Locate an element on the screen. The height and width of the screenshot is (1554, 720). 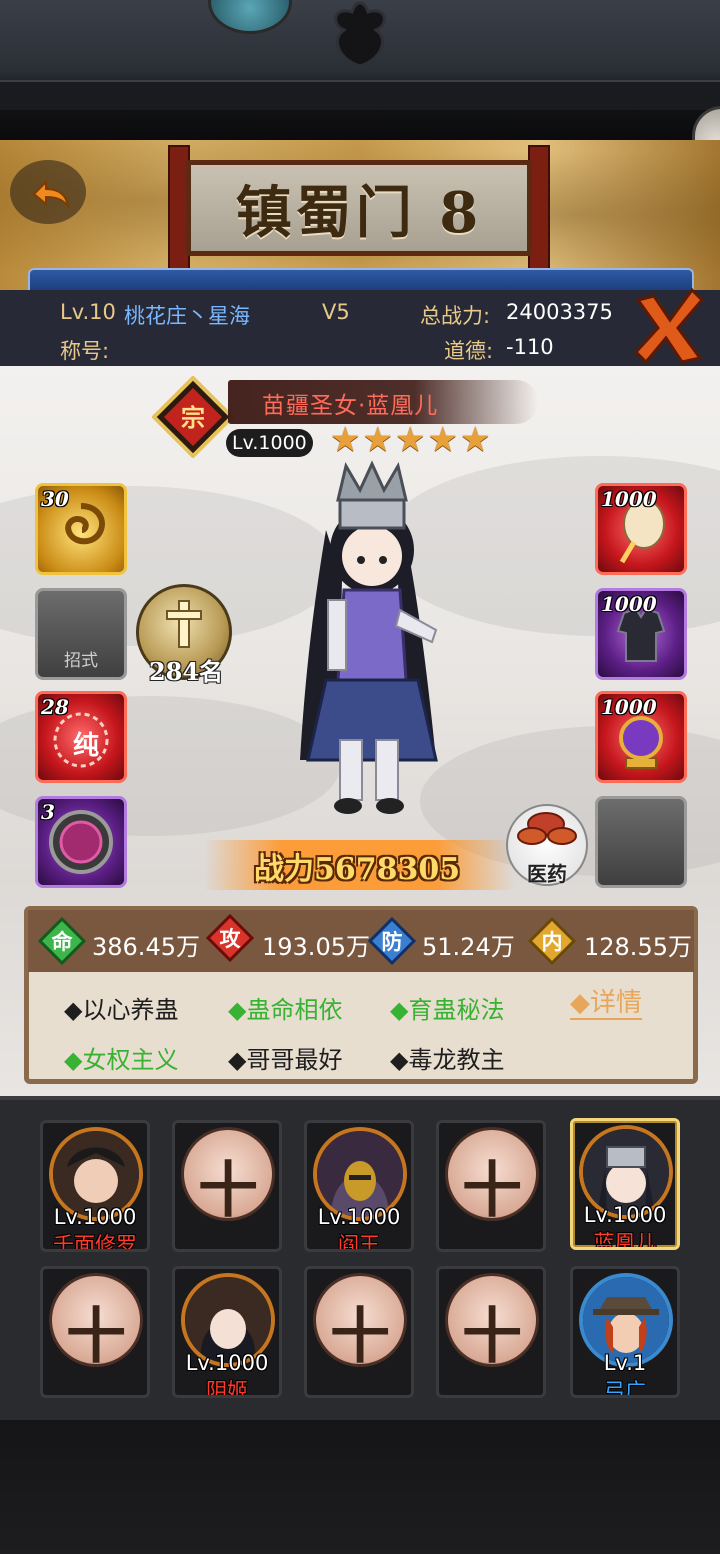
trait-item: ◆蛊命相依 is located at coordinates (285, 1007).